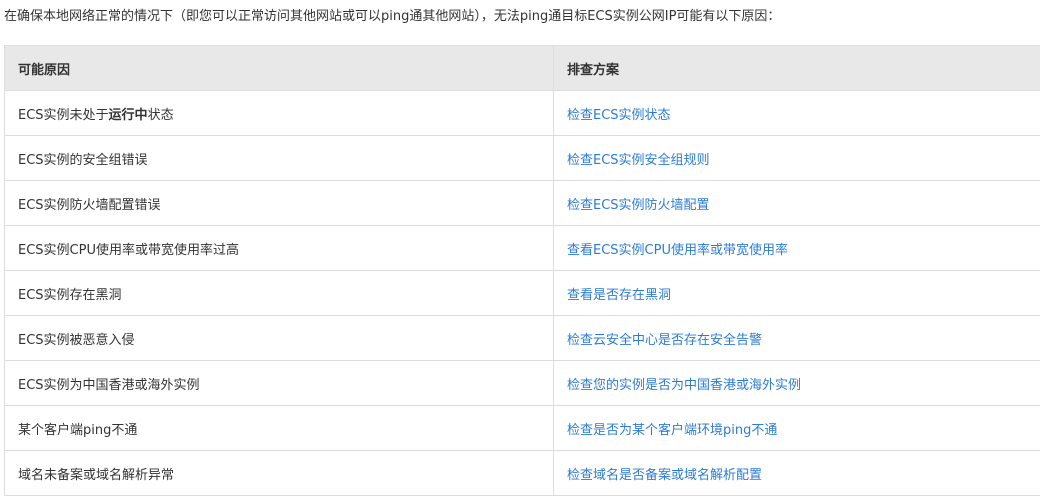 The width and height of the screenshot is (1040, 497). What do you see at coordinates (677, 250) in the screenshot?
I see `action-link: 查看ECS实例CPU使用率或带宽使用率` at bounding box center [677, 250].